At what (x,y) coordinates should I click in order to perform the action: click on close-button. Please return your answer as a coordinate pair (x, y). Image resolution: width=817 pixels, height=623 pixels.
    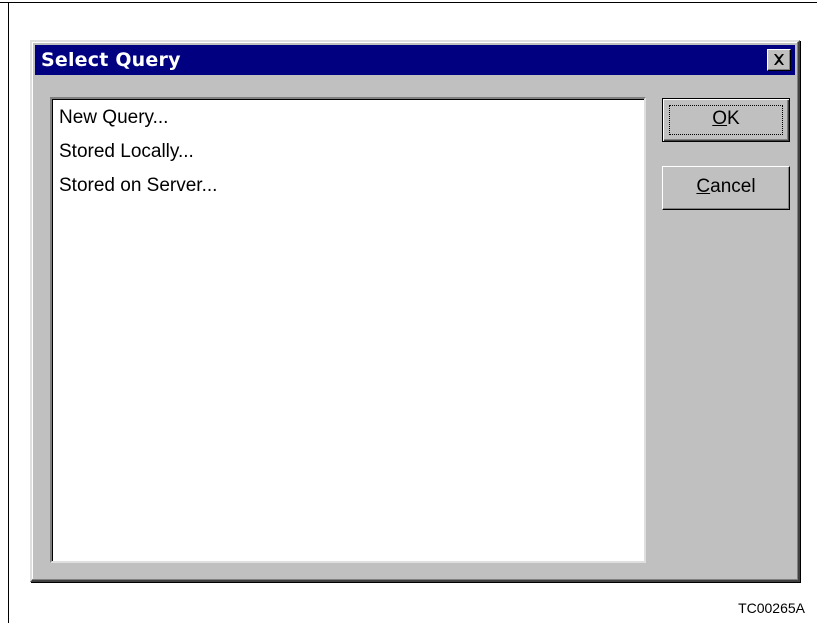
    Looking at the image, I should click on (779, 60).